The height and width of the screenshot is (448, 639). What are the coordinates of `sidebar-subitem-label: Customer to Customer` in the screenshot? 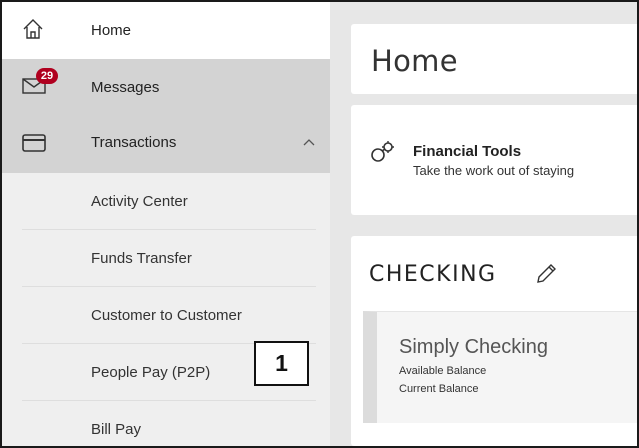 It's located at (166, 315).